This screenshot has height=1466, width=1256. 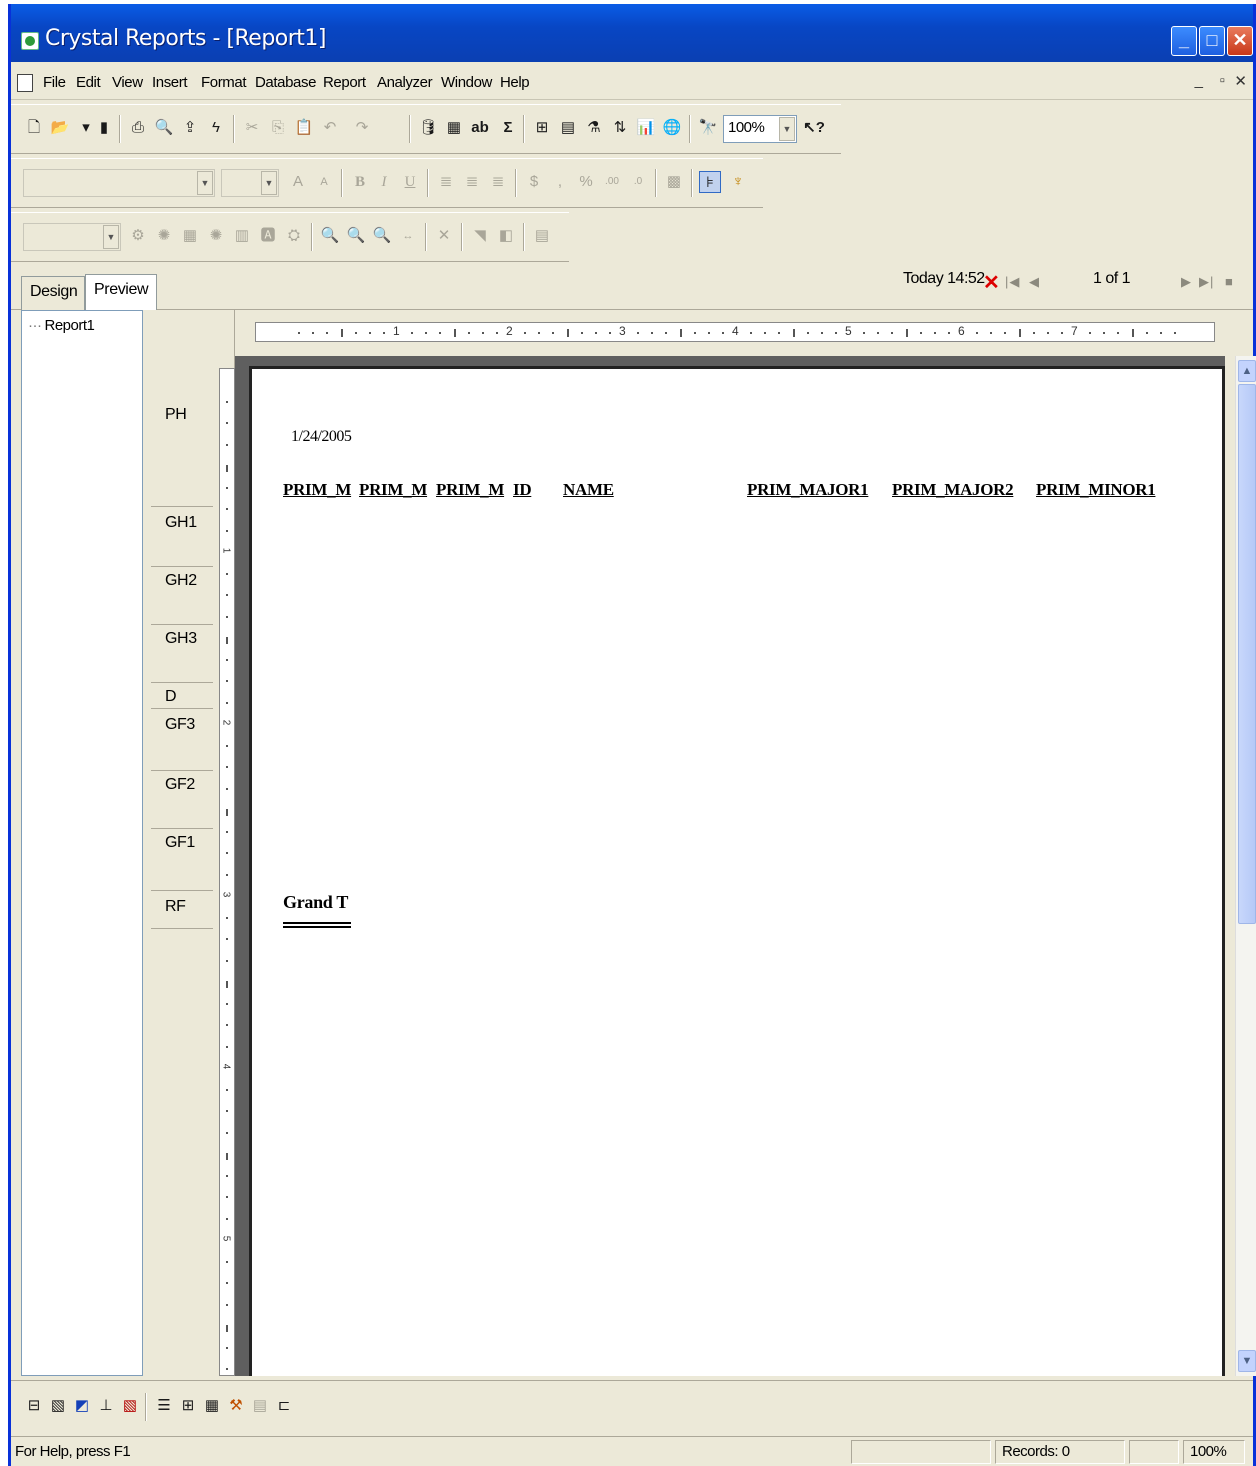 I want to click on increase-font-icon: A, so click(x=298, y=182).